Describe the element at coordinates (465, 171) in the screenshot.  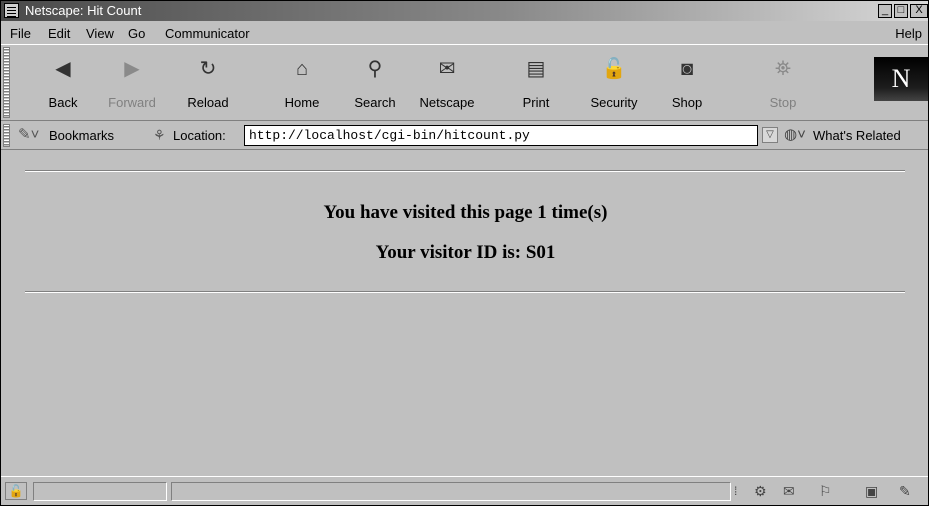
I see `top-divider` at that location.